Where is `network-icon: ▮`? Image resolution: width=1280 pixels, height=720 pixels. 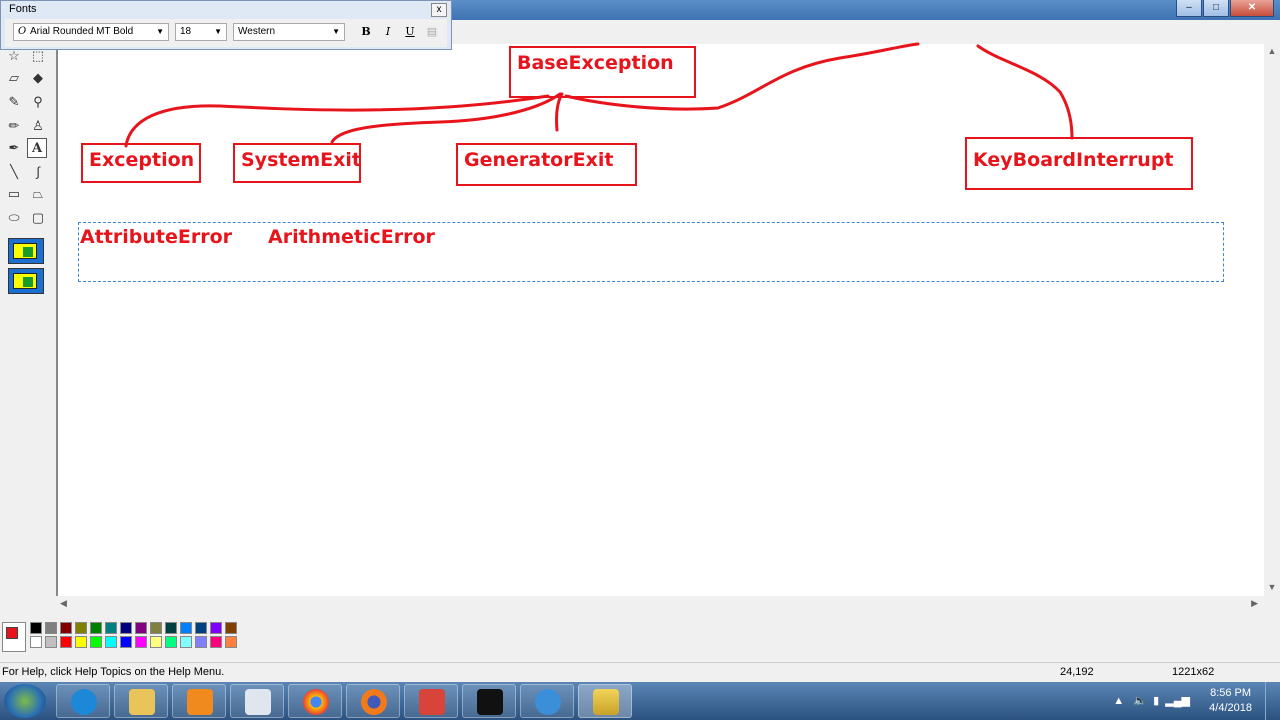
network-icon: ▮ is located at coordinates (1156, 701).